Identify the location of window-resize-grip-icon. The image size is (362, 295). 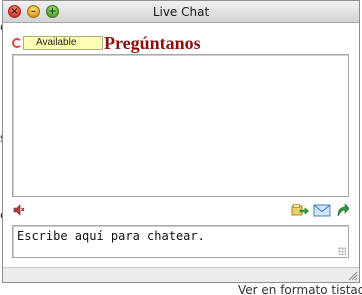
(352, 275).